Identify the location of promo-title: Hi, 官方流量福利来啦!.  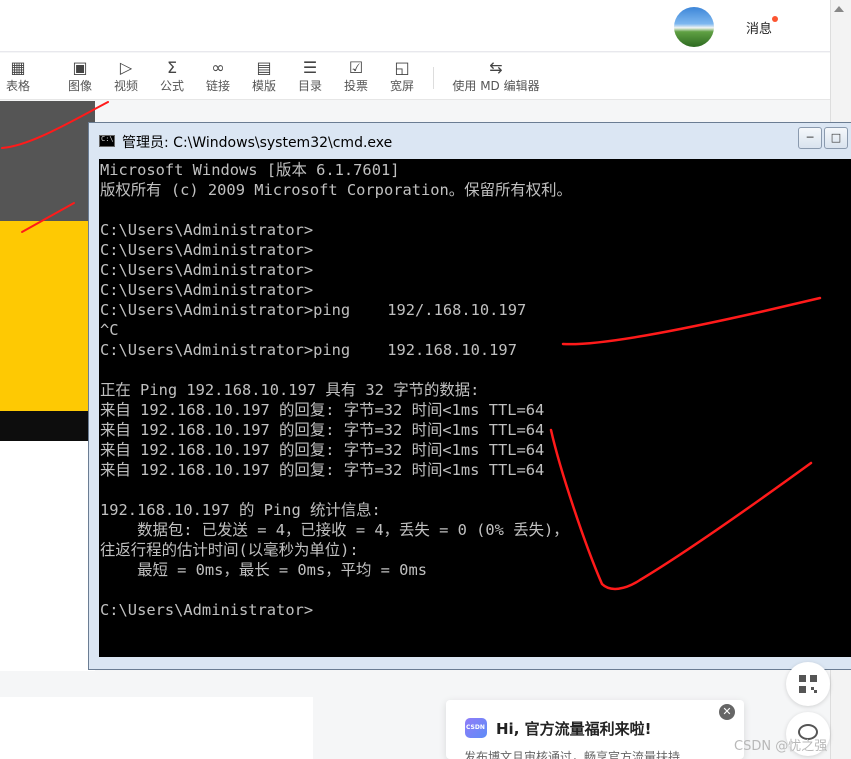
(574, 729).